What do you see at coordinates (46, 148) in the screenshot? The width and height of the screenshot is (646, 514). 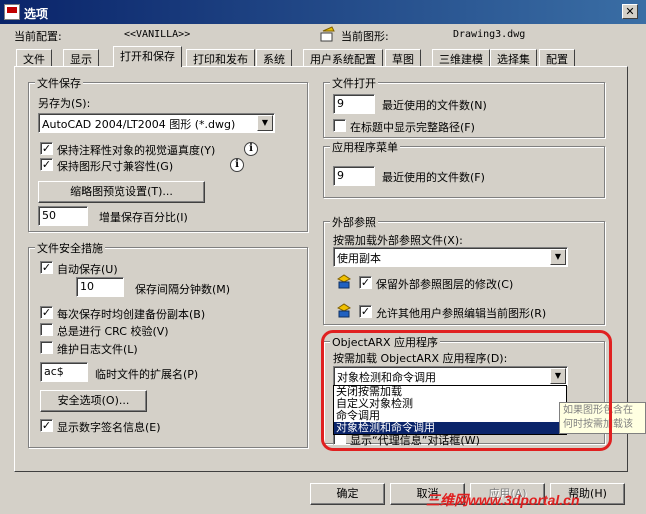 I see `visual-fidelity-checkbox: ✓` at bounding box center [46, 148].